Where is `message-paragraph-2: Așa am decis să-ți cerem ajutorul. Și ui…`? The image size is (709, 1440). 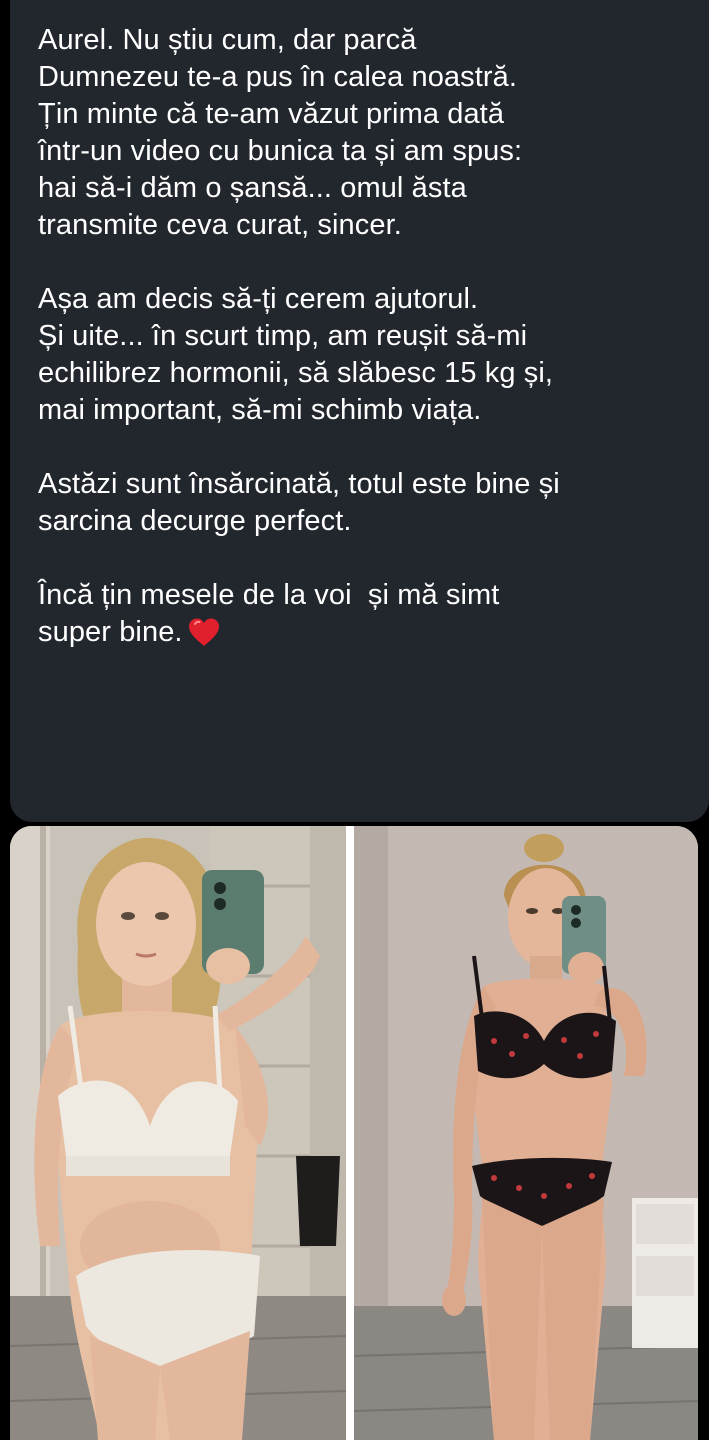
message-paragraph-2: Așa am decis să-ți cerem ajutorul. Și ui… is located at coordinates (296, 354).